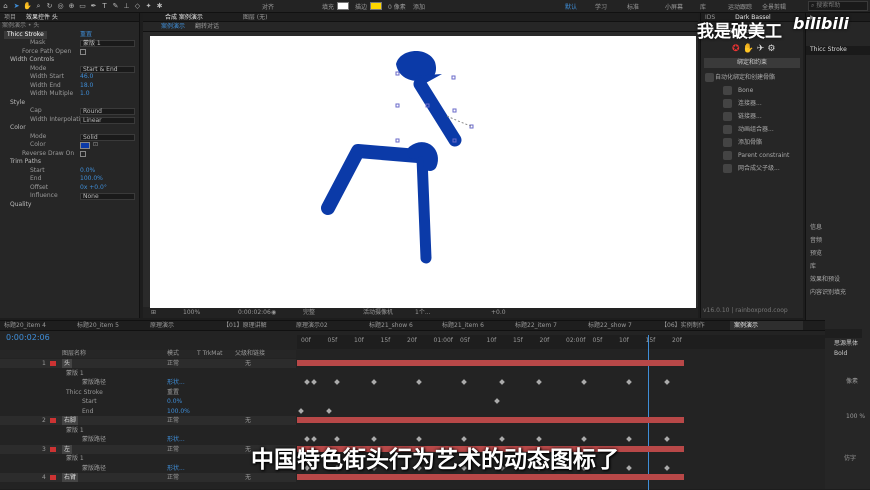 The image size is (870, 490). What do you see at coordinates (210, 354) in the screenshot?
I see `col-trkmat: T TrkMat` at bounding box center [210, 354].